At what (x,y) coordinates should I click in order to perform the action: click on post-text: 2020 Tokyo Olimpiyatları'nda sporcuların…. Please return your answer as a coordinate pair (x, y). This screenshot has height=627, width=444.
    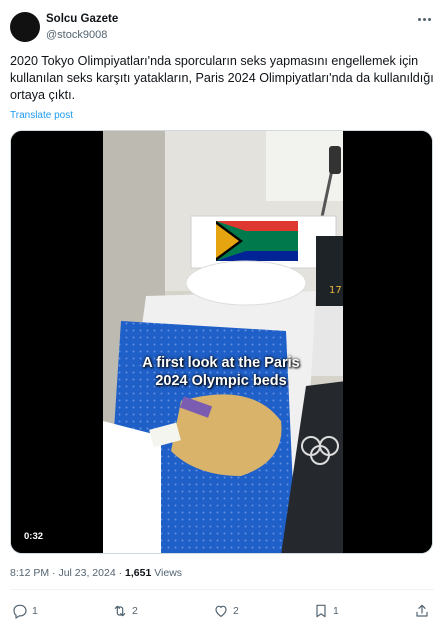
    Looking at the image, I should click on (222, 78).